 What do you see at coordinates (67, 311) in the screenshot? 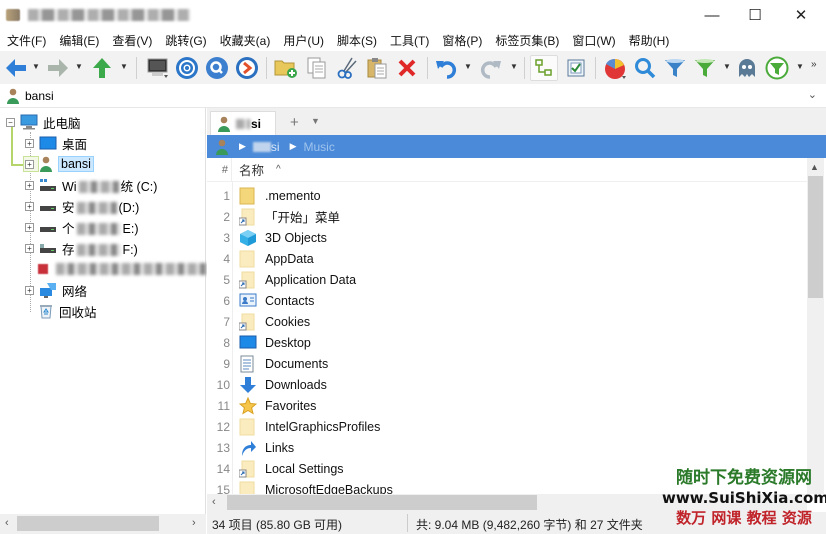
I see `tree-item-recycle-bin: 回收站` at bounding box center [67, 311].